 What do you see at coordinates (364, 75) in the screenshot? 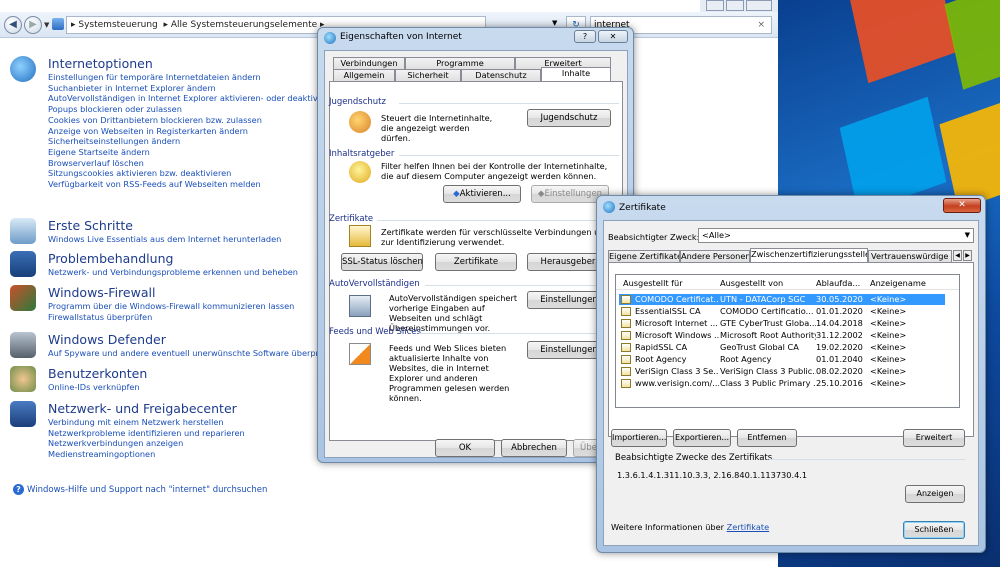
I see `tab-general: Allgemein` at bounding box center [364, 75].